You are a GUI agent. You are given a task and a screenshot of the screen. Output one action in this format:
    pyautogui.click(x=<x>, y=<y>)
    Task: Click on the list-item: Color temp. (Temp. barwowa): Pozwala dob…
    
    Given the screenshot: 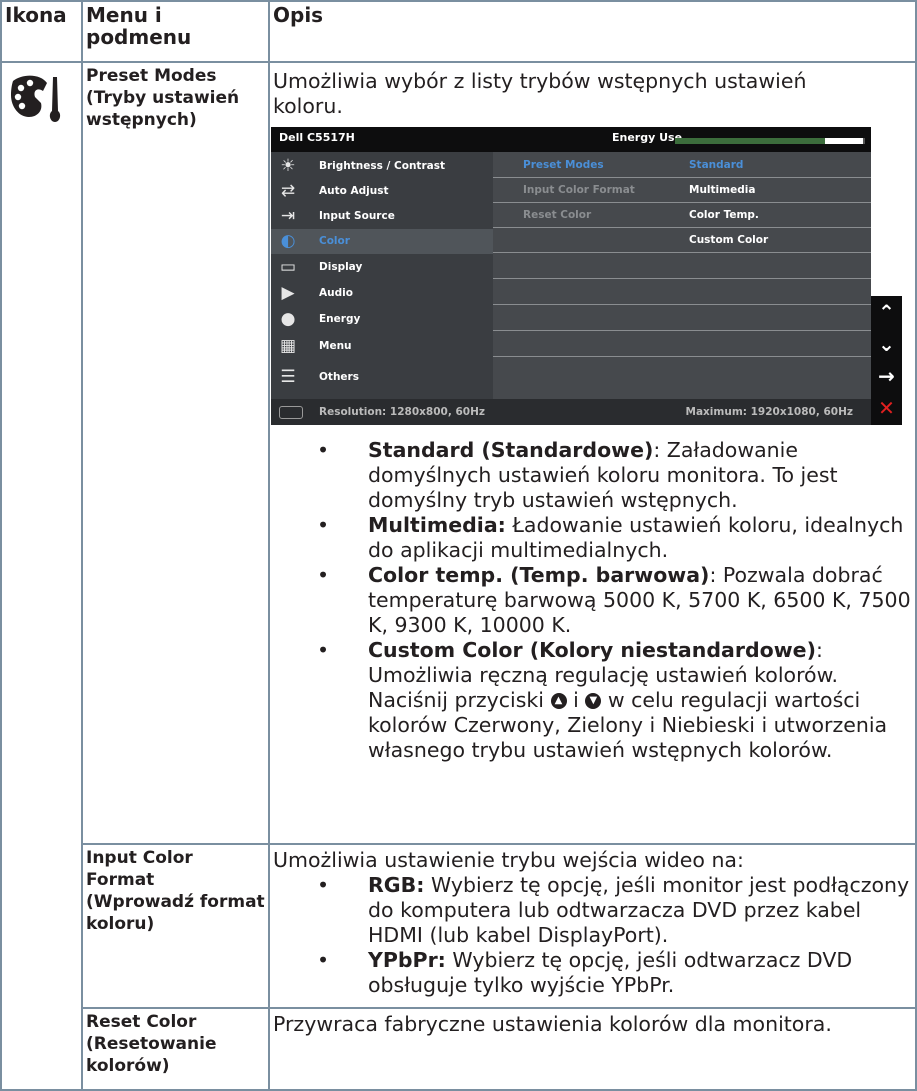 What is the action you would take?
    pyautogui.click(x=592, y=600)
    